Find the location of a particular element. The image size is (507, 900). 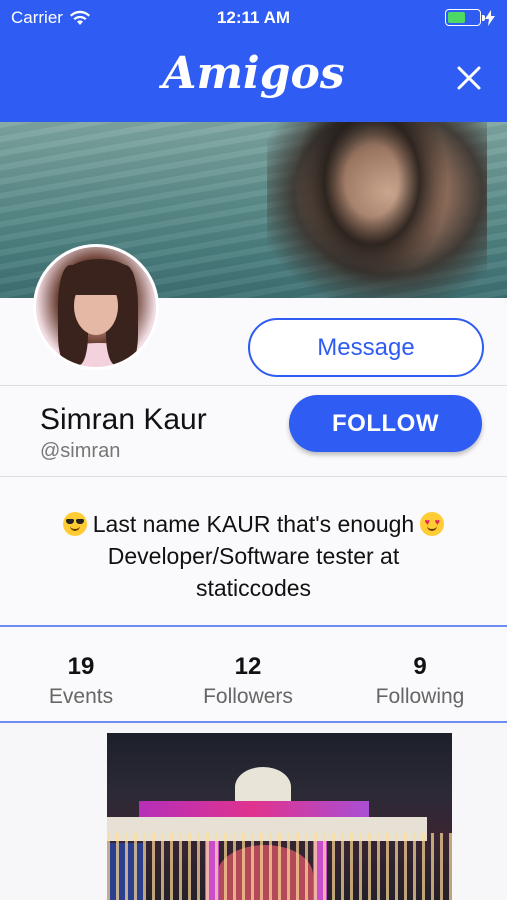

bio-line-3: staticcodes is located at coordinates (253, 588).